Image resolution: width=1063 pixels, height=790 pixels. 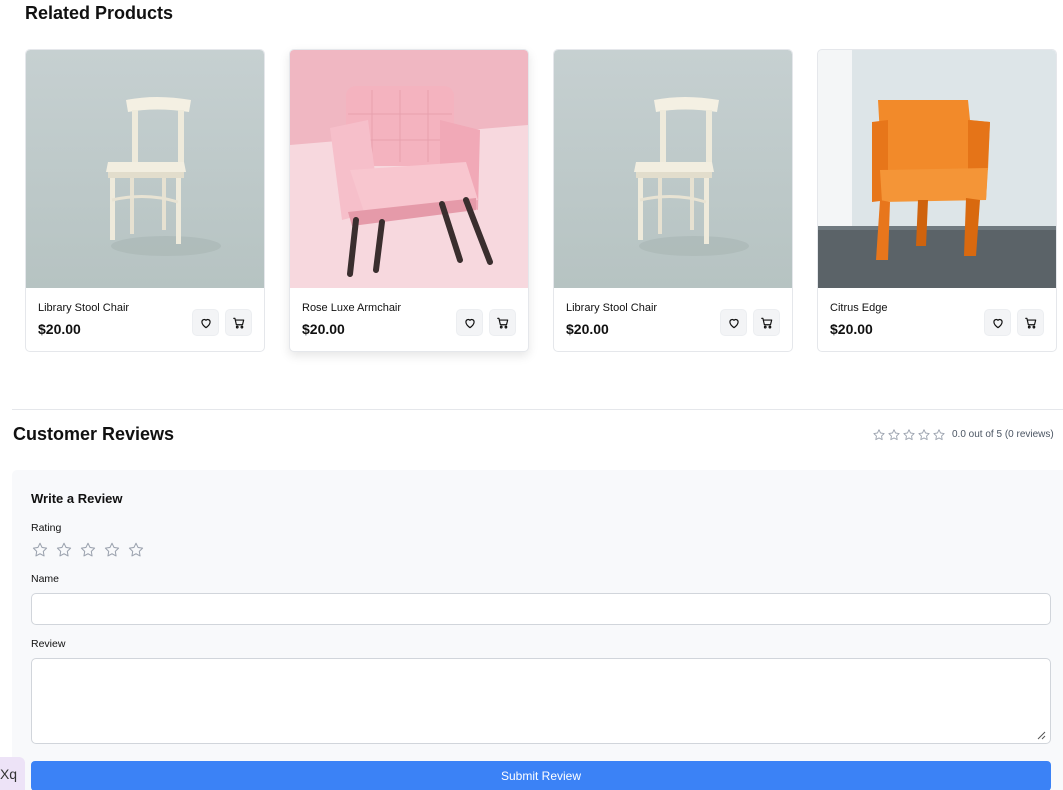 What do you see at coordinates (46, 528) in the screenshot?
I see `rating-label: Rating` at bounding box center [46, 528].